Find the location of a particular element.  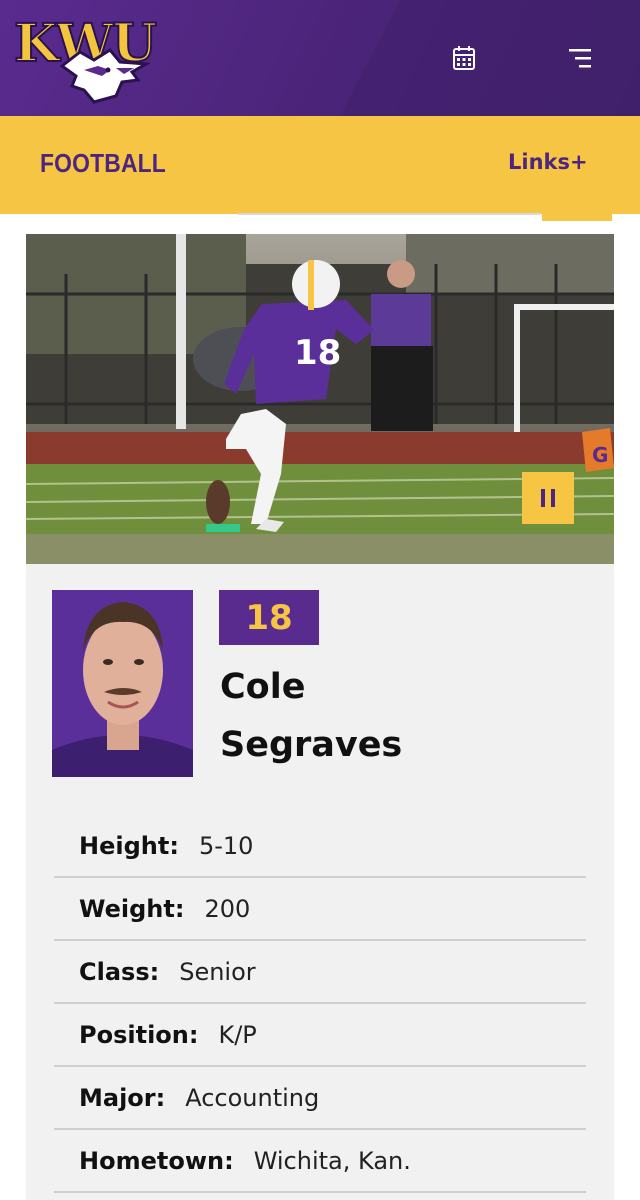

svg-text: G is located at coordinates (600, 455).